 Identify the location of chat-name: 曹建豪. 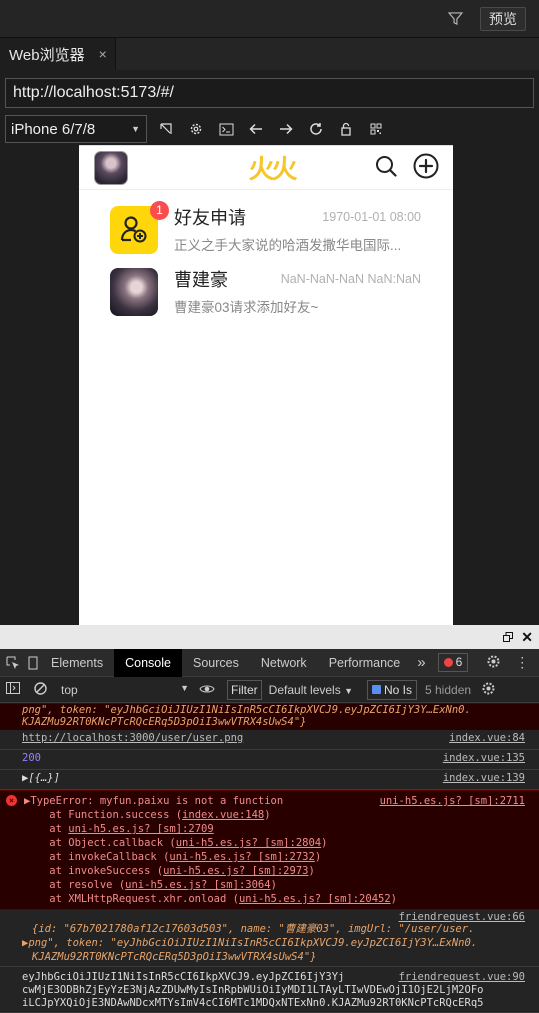
(201, 280).